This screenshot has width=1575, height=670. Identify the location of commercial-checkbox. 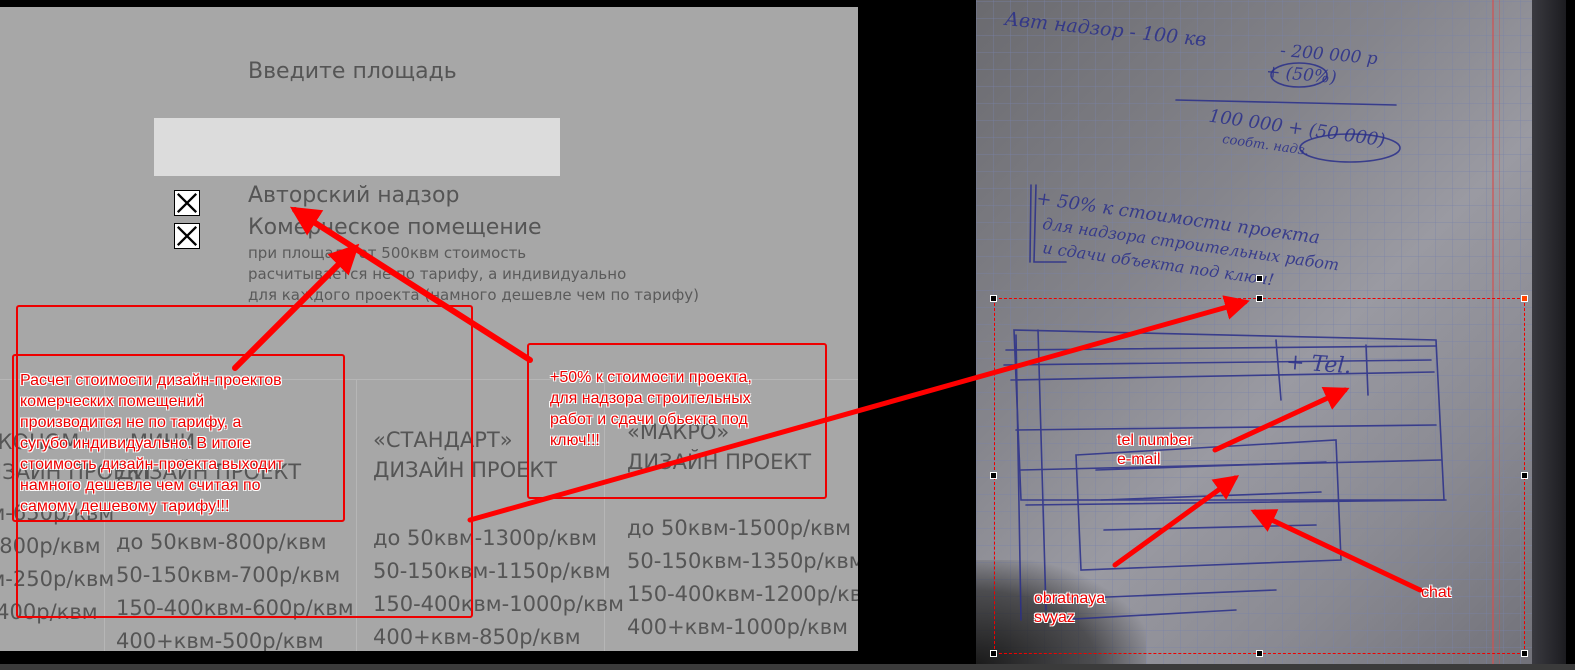
(187, 236).